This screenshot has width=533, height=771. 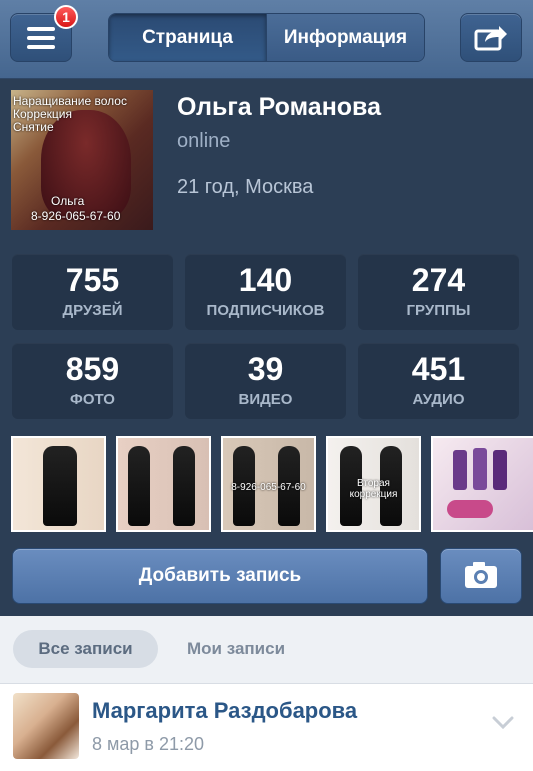 I want to click on filter-my-posts: Мои записи, so click(x=236, y=649).